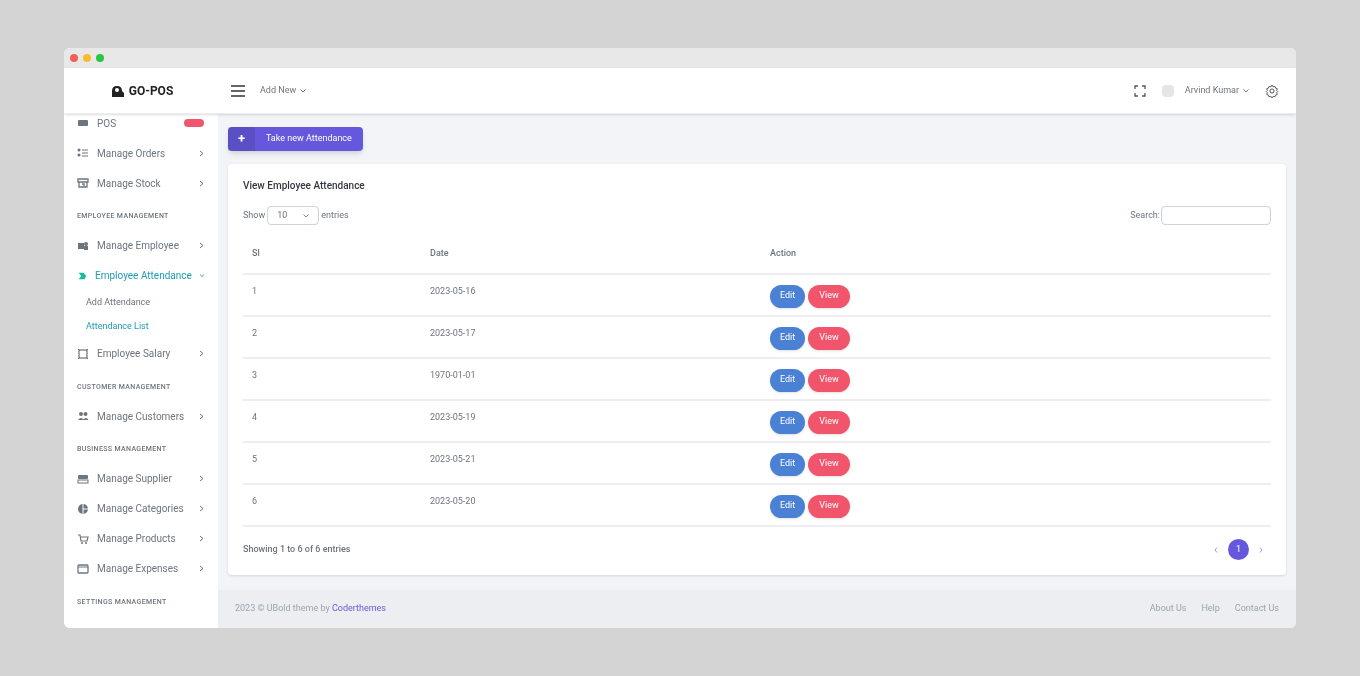  Describe the element at coordinates (335, 215) in the screenshot. I see `entries-label: entries` at that location.